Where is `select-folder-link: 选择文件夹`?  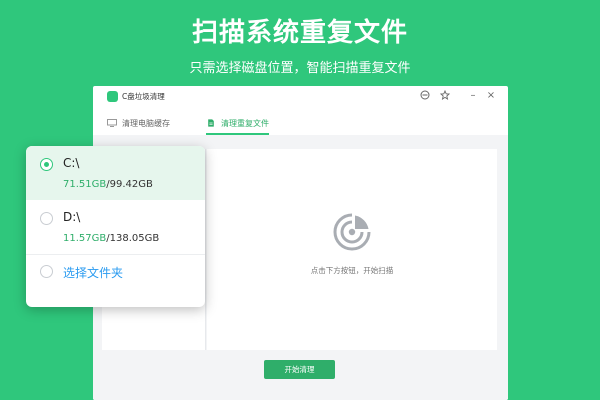
select-folder-link: 选择文件夹 is located at coordinates (93, 272).